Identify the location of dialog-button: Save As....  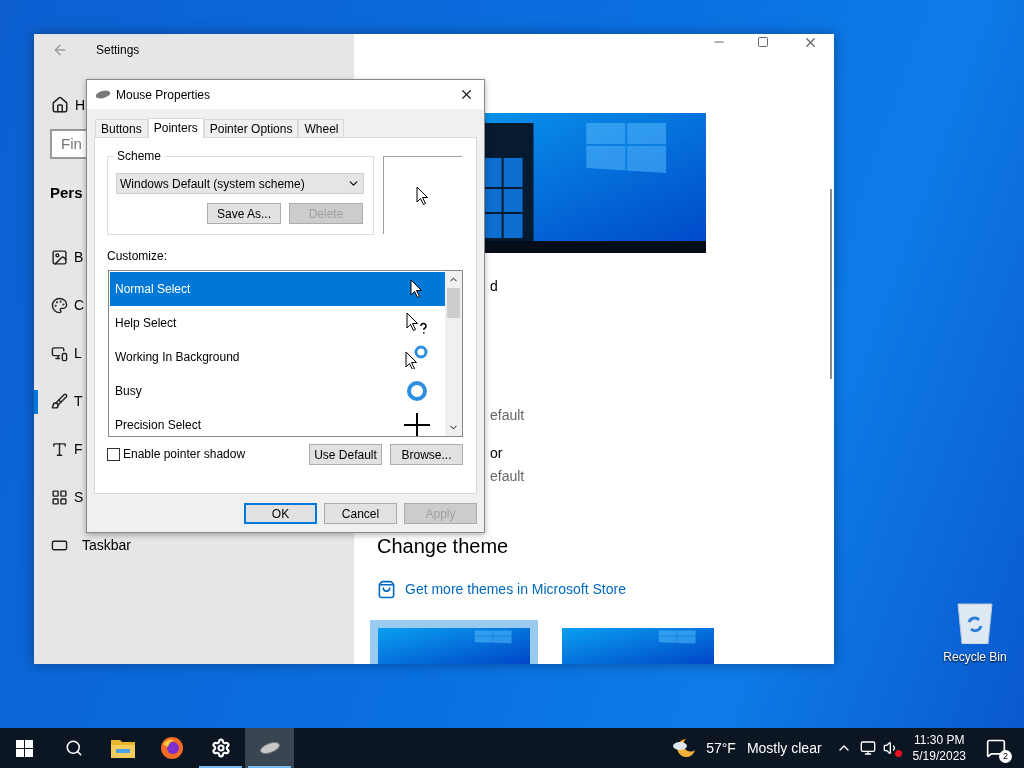
(244, 213).